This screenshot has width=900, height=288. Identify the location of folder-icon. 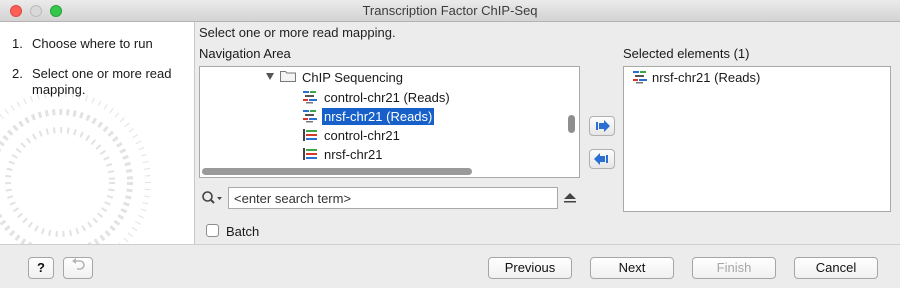
(288, 76).